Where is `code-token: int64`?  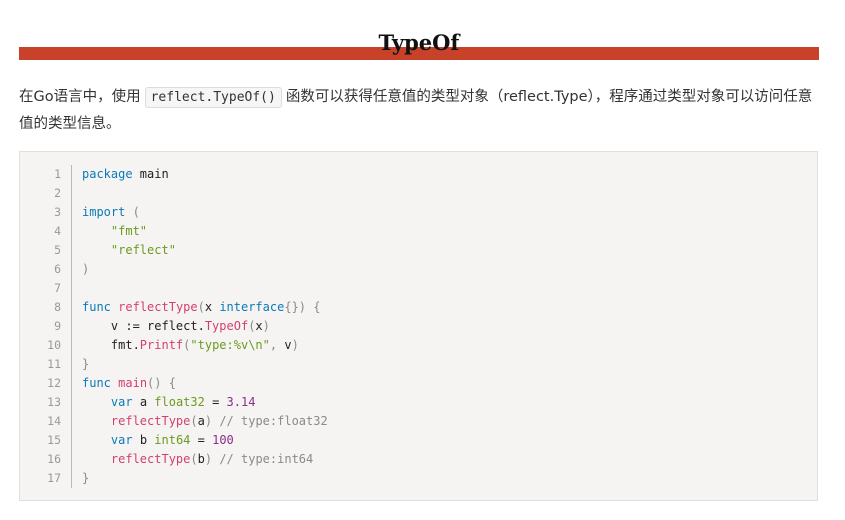 code-token: int64 is located at coordinates (172, 440).